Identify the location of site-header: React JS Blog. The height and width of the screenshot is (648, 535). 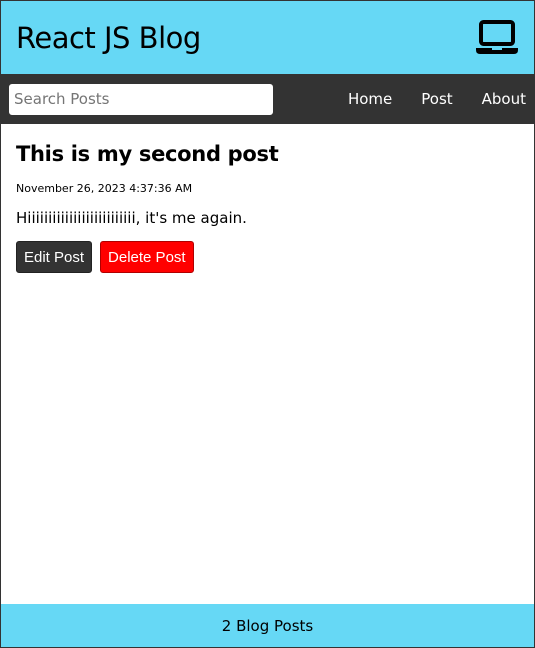
(267, 37).